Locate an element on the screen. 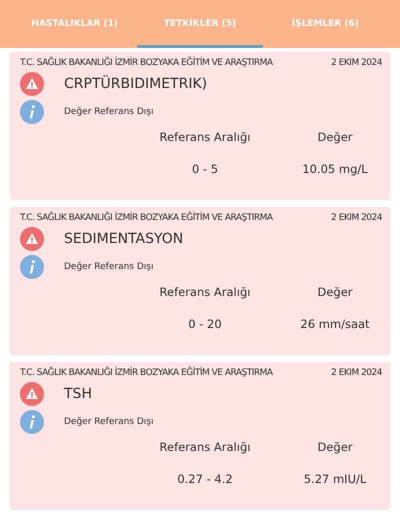 This screenshot has width=400, height=520. test-name: SEDIMENTASYON is located at coordinates (124, 239).